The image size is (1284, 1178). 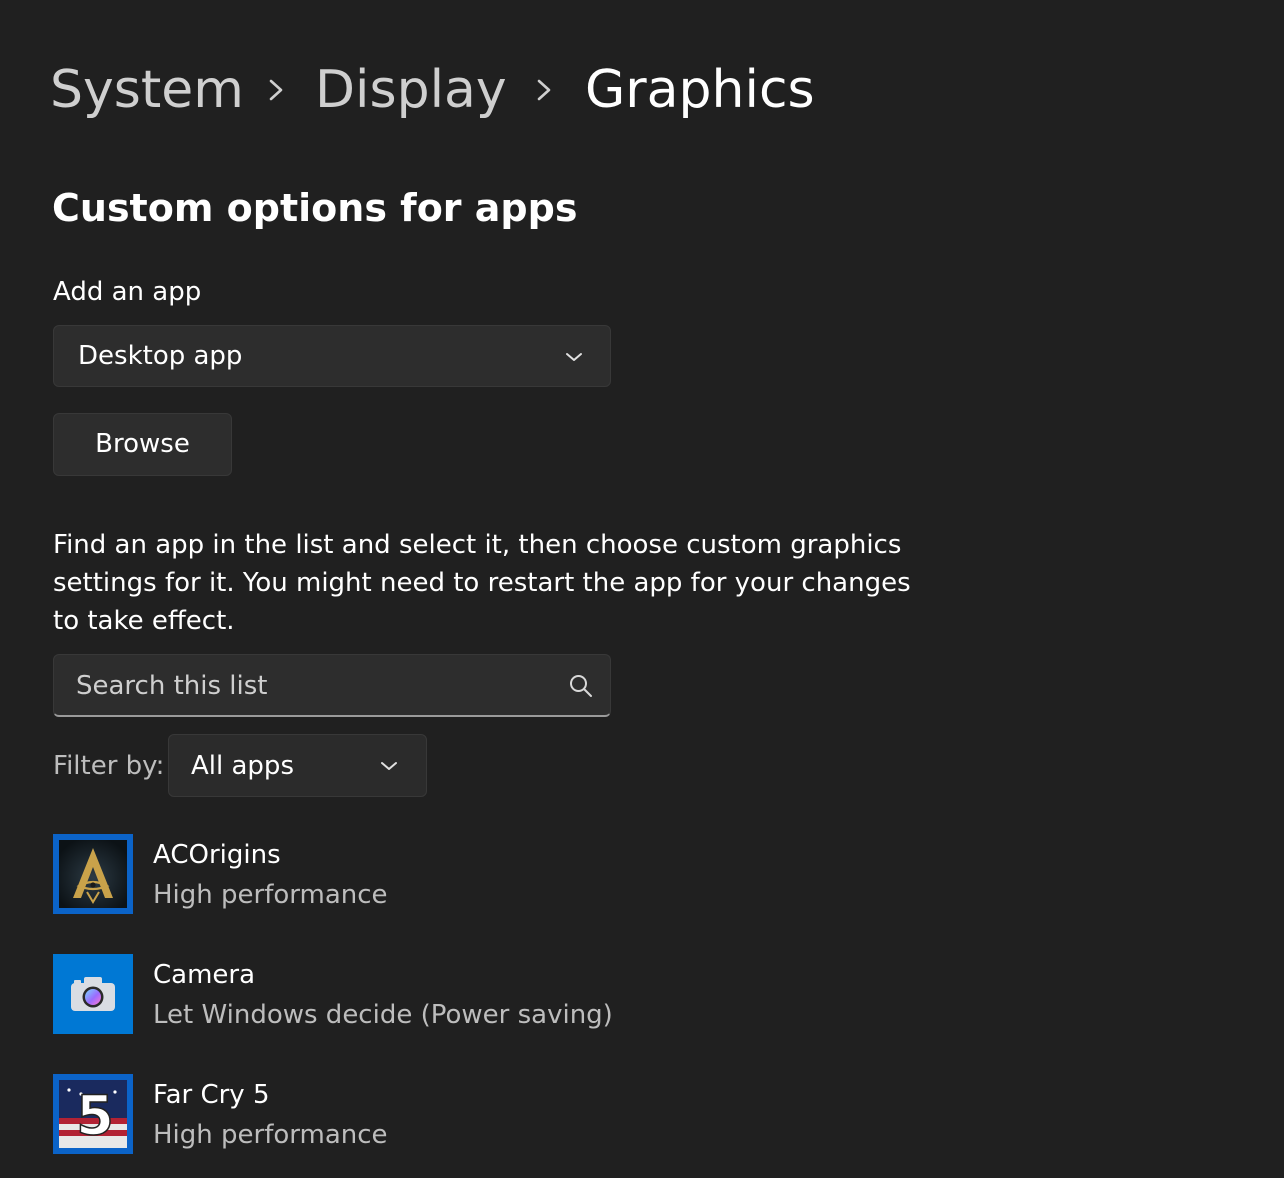 I want to click on breadcrumb-system: System, so click(x=147, y=90).